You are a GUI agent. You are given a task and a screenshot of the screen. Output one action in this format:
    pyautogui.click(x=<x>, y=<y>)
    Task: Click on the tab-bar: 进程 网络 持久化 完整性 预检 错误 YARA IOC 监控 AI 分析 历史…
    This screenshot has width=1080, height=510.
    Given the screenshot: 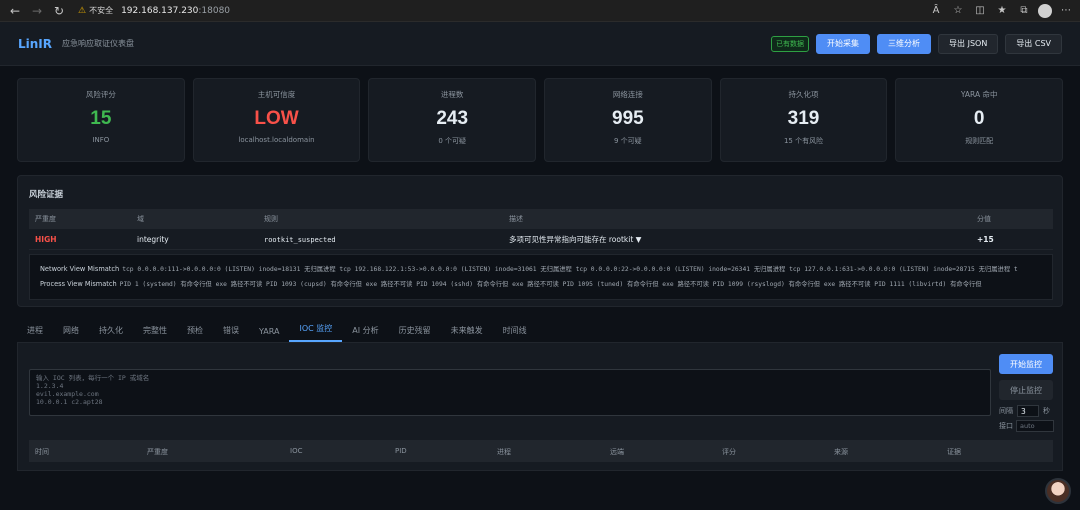 What is the action you would take?
    pyautogui.click(x=540, y=331)
    